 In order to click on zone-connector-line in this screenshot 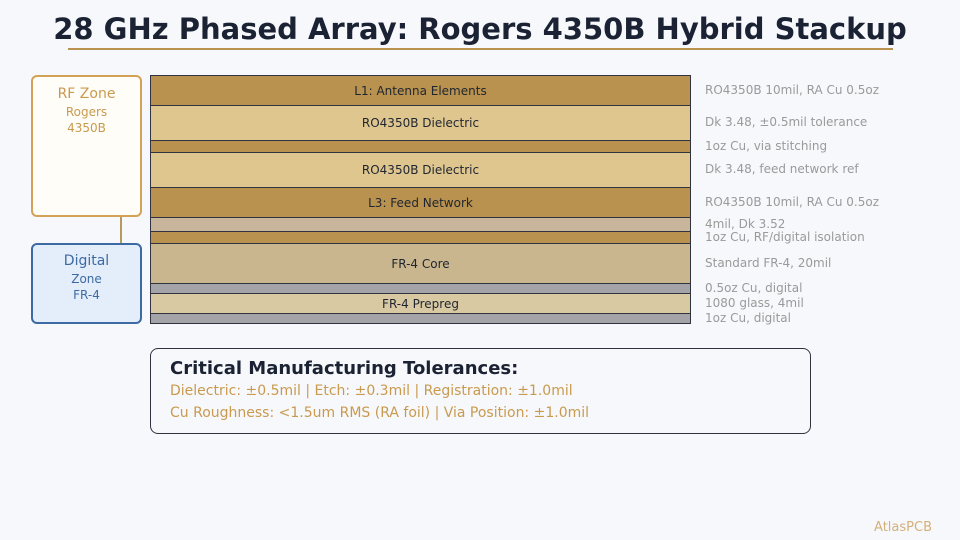, I will do `click(121, 230)`.